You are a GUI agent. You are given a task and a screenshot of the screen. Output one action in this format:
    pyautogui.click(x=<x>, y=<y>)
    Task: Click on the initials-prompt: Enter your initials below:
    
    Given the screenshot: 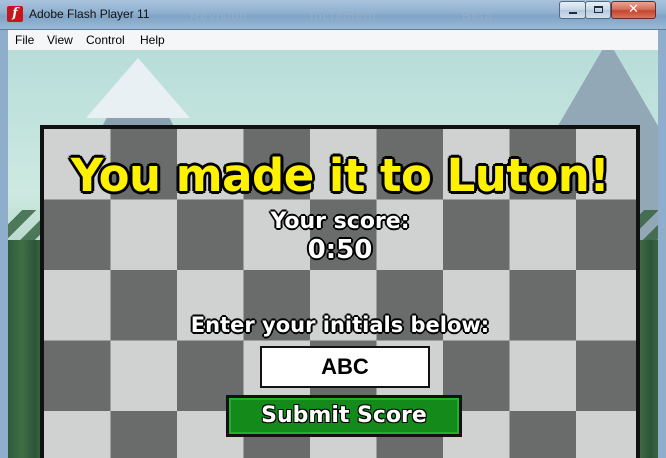 What is the action you would take?
    pyautogui.click(x=340, y=325)
    